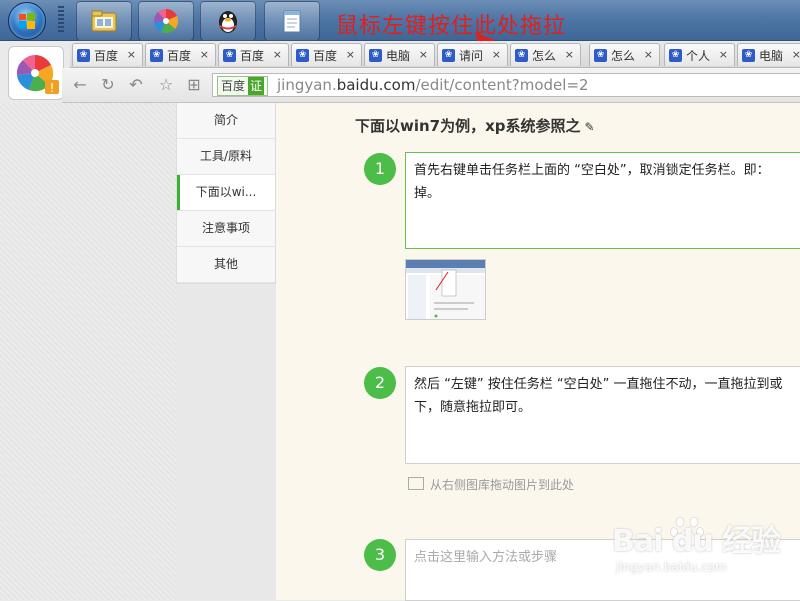 This screenshot has height=601, width=800. What do you see at coordinates (416, 483) in the screenshot?
I see `image-icon` at bounding box center [416, 483].